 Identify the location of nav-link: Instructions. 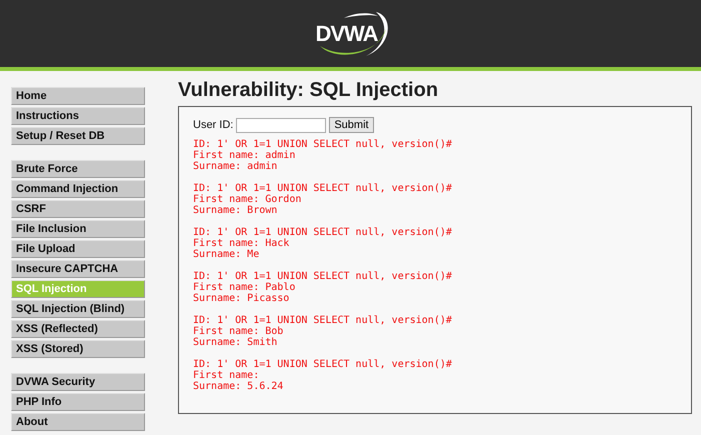
(78, 116).